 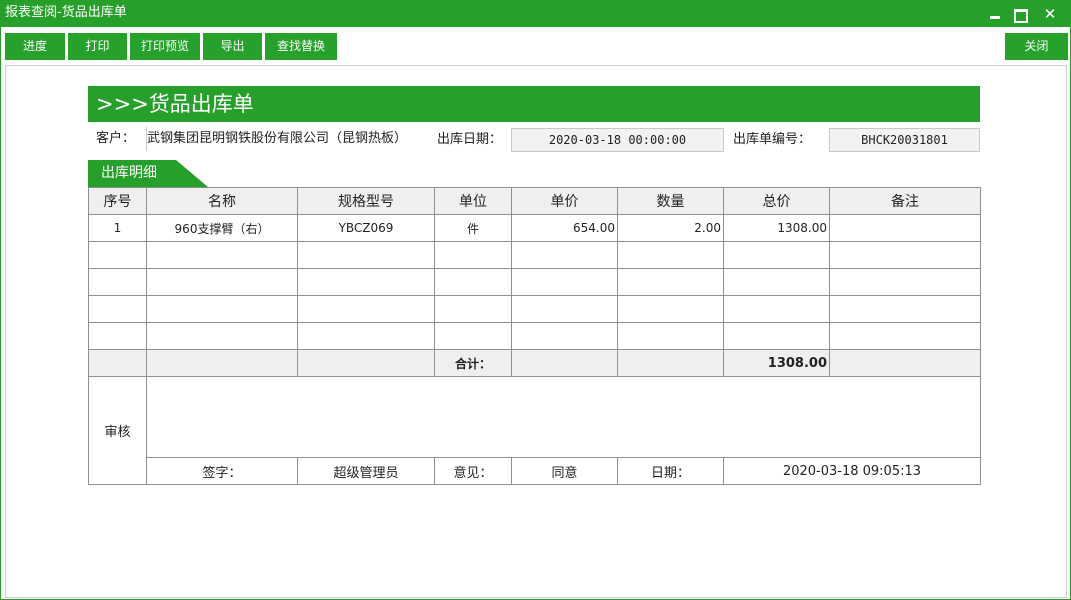 I want to click on header-cell: 数量, so click(x=670, y=201).